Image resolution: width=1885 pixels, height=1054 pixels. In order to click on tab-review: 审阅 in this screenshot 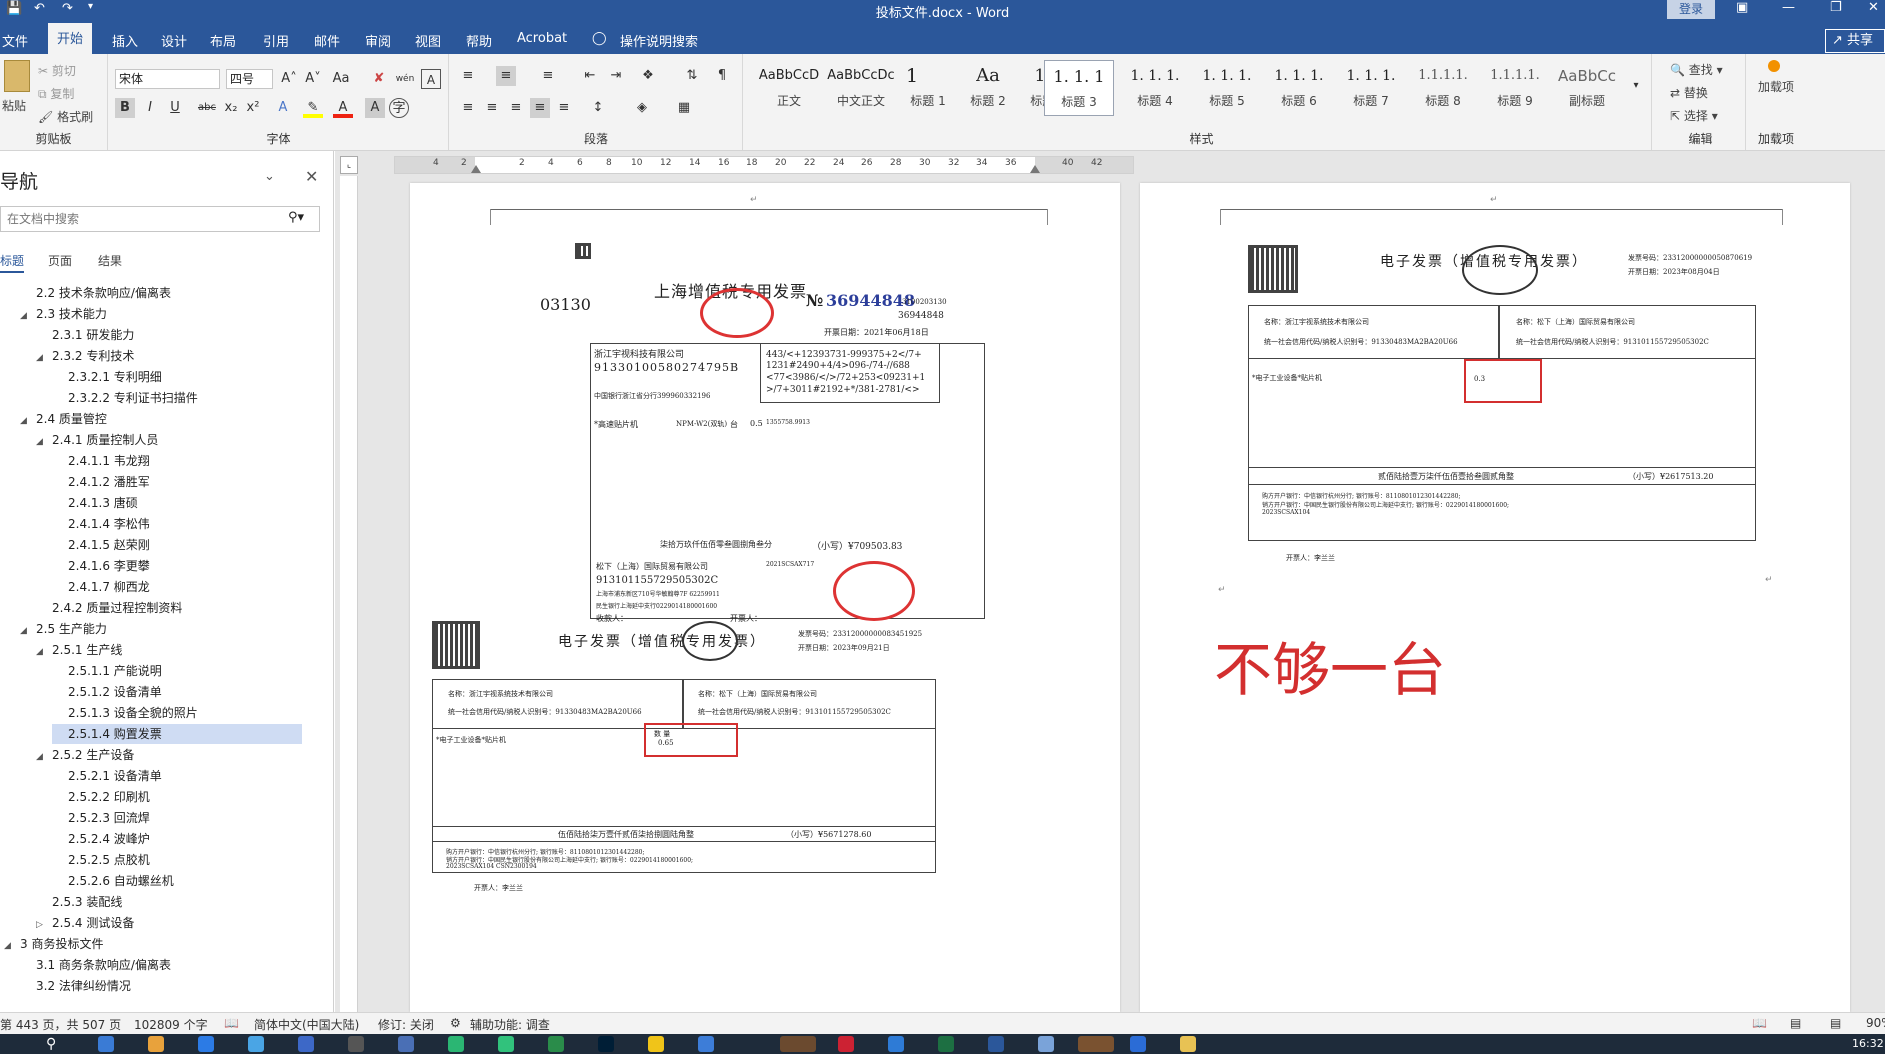, I will do `click(378, 40)`.